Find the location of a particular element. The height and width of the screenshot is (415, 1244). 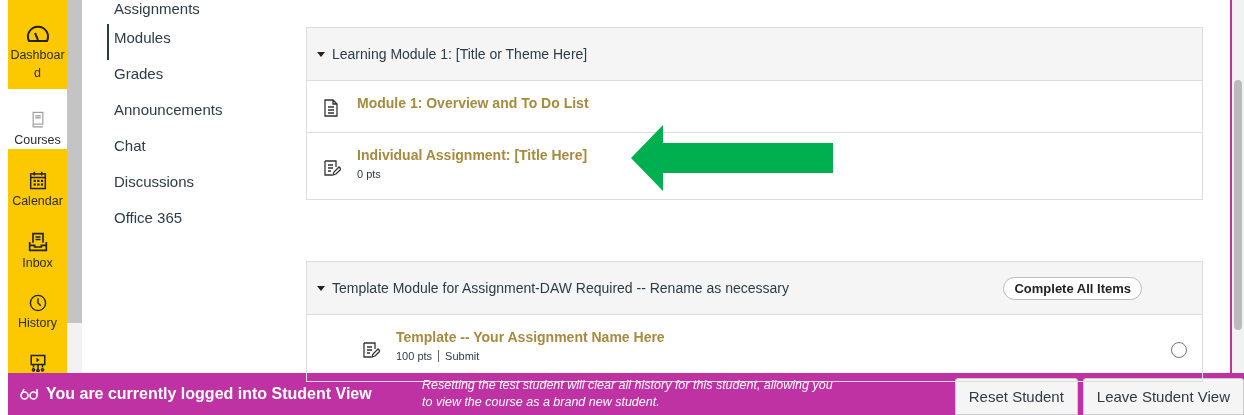

course-nav-item: Modules is located at coordinates (205, 42).